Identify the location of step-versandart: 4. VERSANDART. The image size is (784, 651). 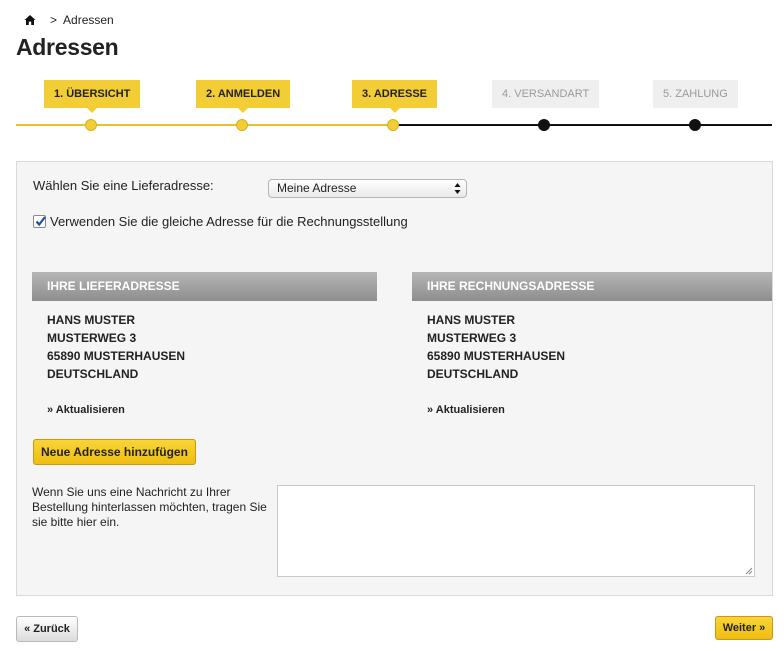
(546, 94).